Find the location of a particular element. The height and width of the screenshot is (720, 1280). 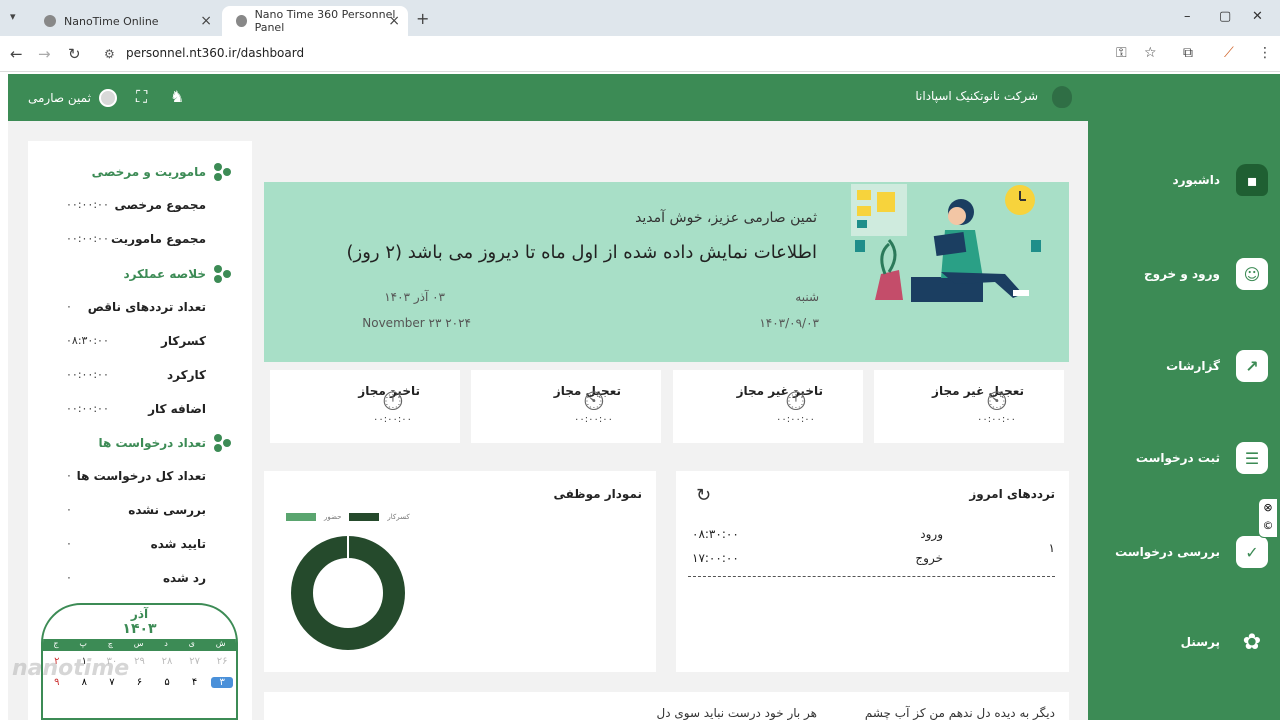

divider is located at coordinates (871, 576).